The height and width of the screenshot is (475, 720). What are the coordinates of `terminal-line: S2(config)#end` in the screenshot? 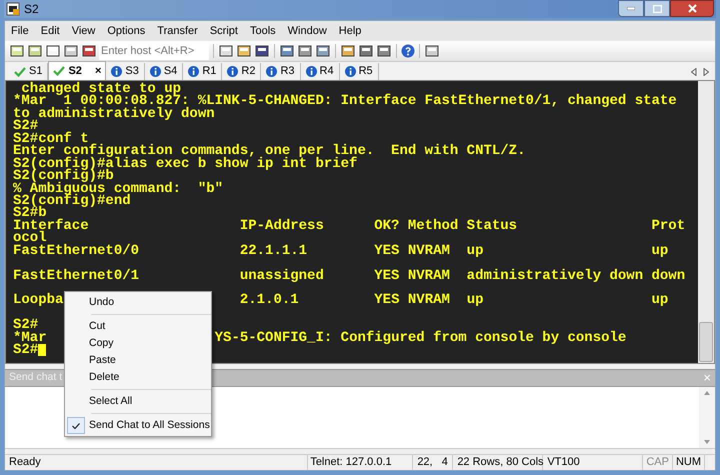 It's located at (72, 201).